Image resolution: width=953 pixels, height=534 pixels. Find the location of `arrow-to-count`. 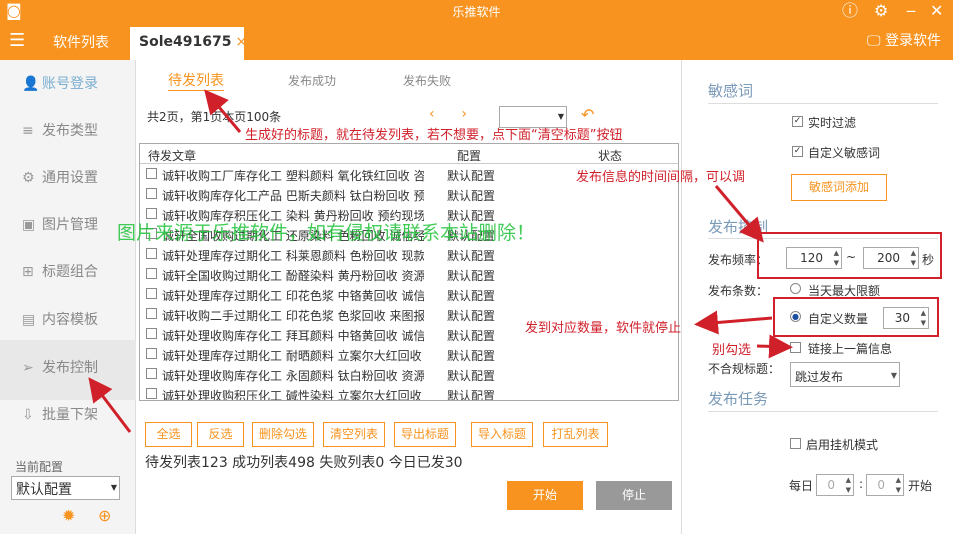

arrow-to-count is located at coordinates (733, 322).